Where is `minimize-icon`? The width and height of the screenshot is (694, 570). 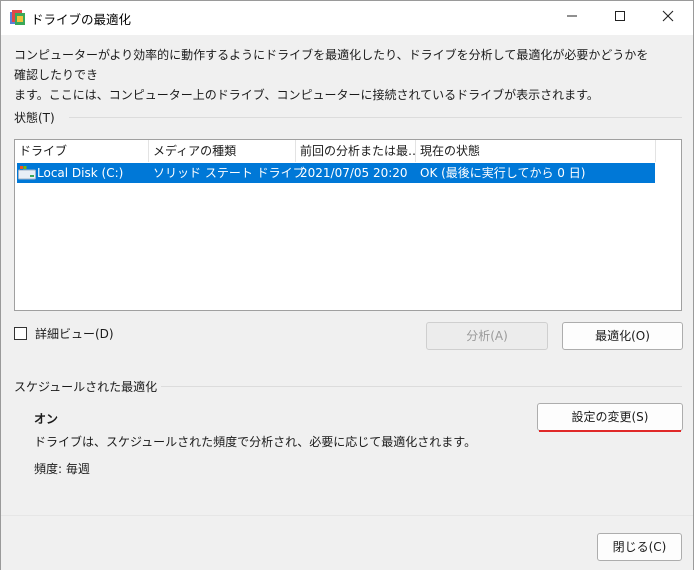 minimize-icon is located at coordinates (572, 17).